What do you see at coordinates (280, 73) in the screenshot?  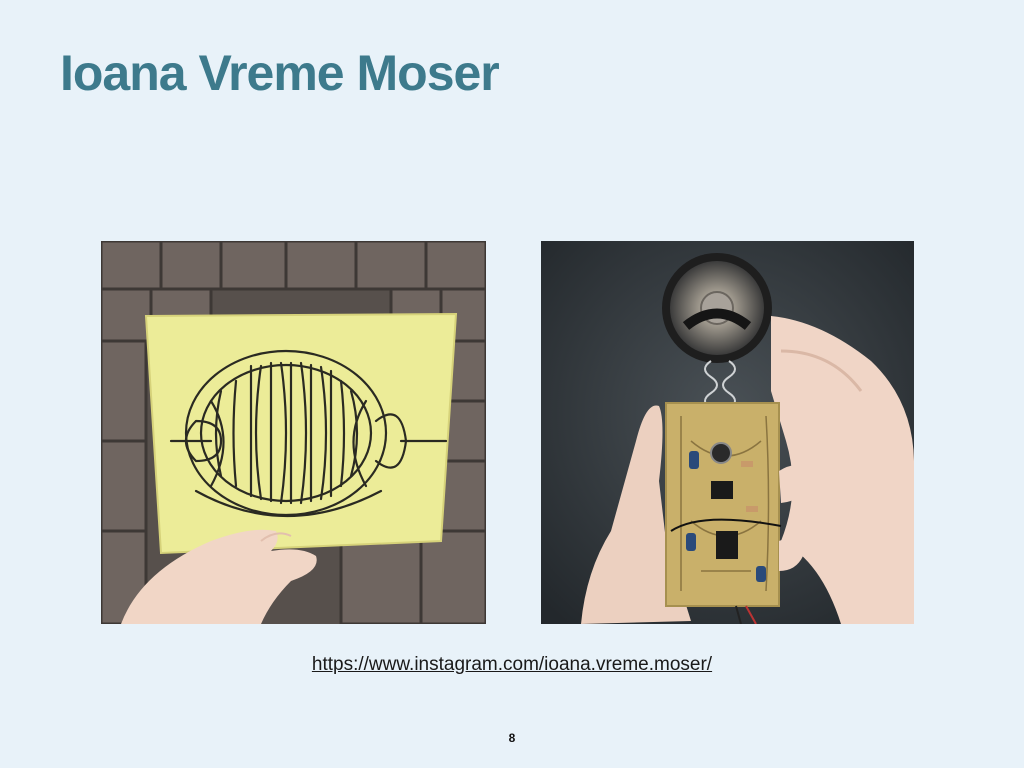 I see `slide-title: Ioana Vreme Moser` at bounding box center [280, 73].